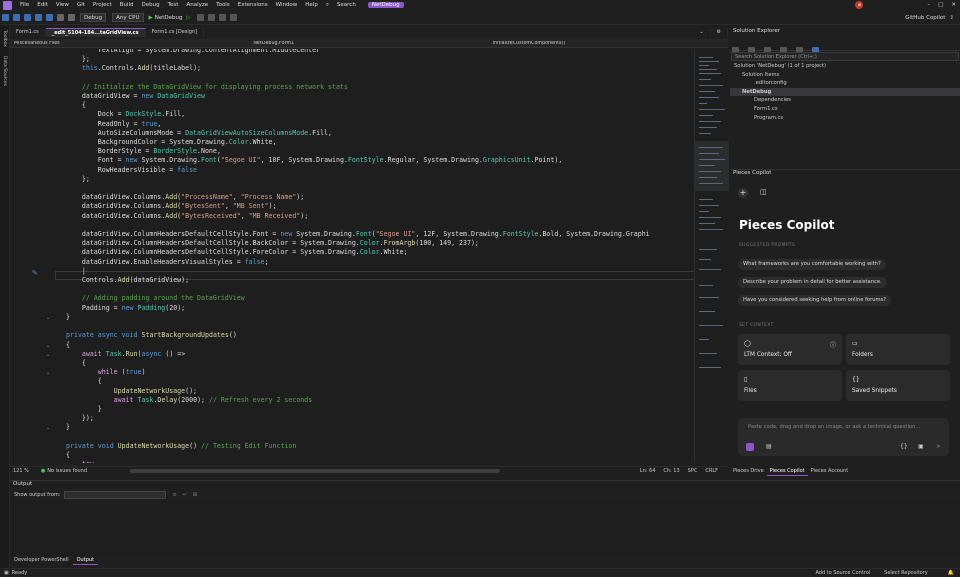 The height and width of the screenshot is (577, 960). What do you see at coordinates (859, 5) in the screenshot?
I see `user-avatar: JB` at bounding box center [859, 5].